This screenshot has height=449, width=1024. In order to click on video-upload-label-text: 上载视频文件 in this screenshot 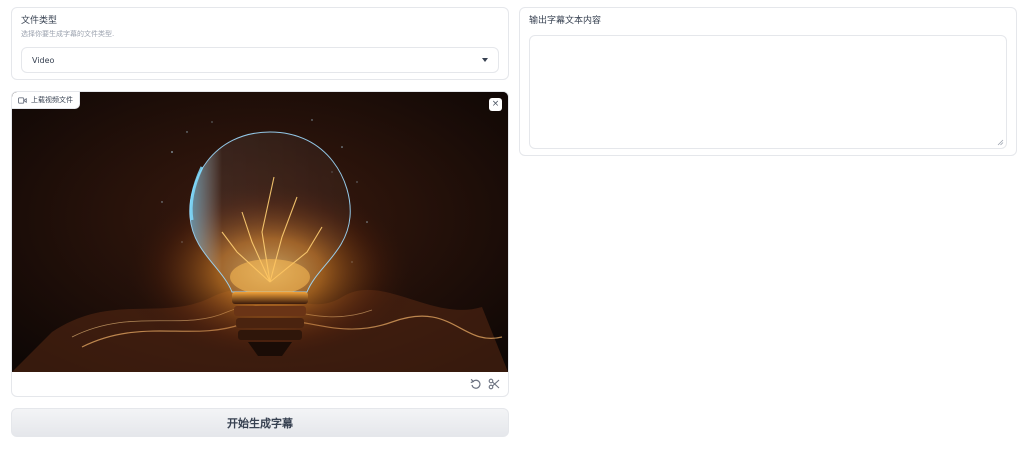, I will do `click(52, 100)`.